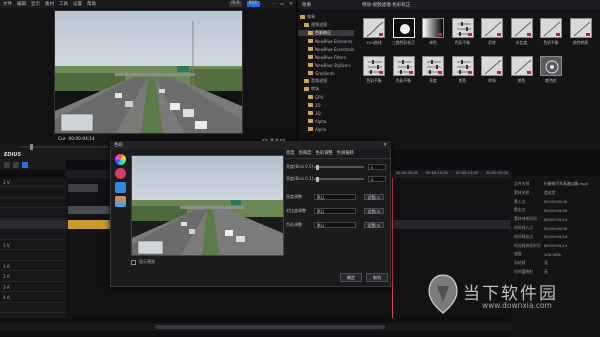  Describe the element at coordinates (235, 4) in the screenshot. I see `player-mode-button: PLR` at that location.